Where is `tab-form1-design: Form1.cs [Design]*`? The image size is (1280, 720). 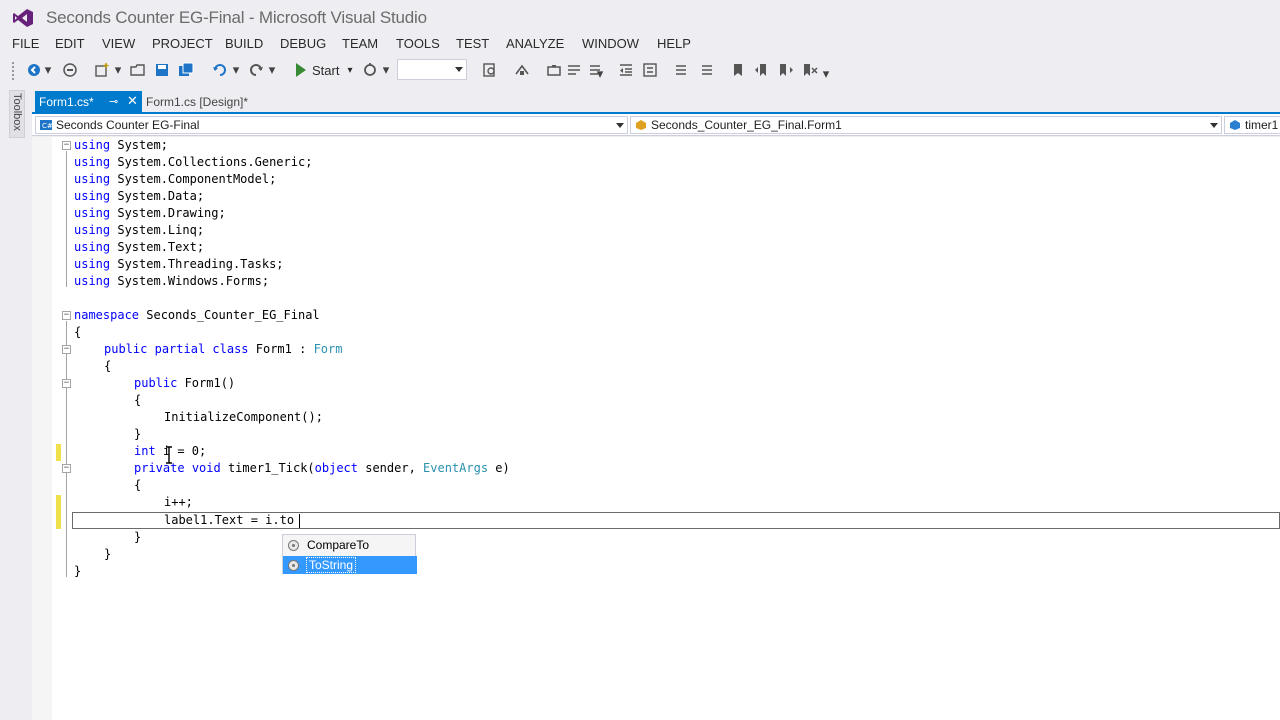
tab-form1-design: Form1.cs [Design]* is located at coordinates (195, 102).